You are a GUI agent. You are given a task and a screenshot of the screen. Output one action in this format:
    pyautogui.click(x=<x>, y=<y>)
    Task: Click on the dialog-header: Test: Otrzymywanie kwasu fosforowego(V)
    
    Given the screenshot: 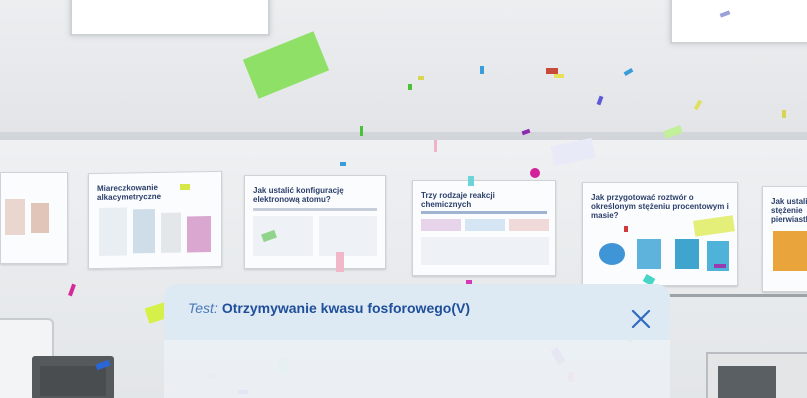 What is the action you would take?
    pyautogui.click(x=417, y=312)
    